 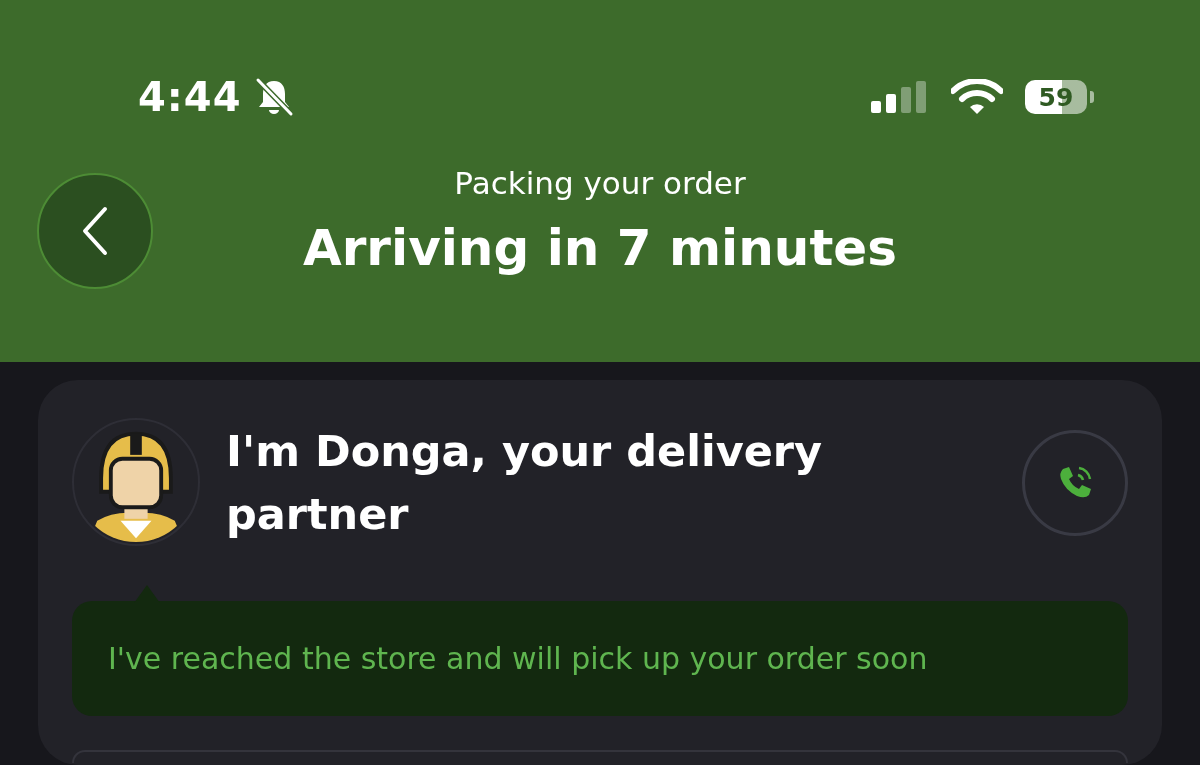 What do you see at coordinates (600, 248) in the screenshot?
I see `arrival-time: Arriving in 7 minutes` at bounding box center [600, 248].